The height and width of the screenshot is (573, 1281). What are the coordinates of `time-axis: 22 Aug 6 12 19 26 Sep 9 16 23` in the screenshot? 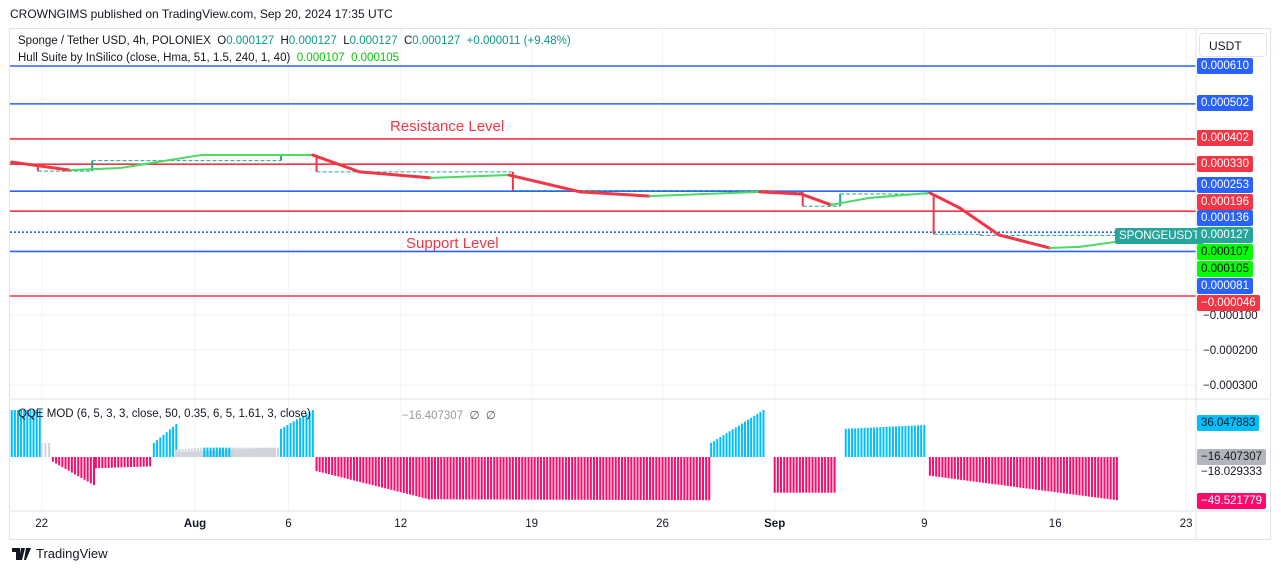 It's located at (613, 524).